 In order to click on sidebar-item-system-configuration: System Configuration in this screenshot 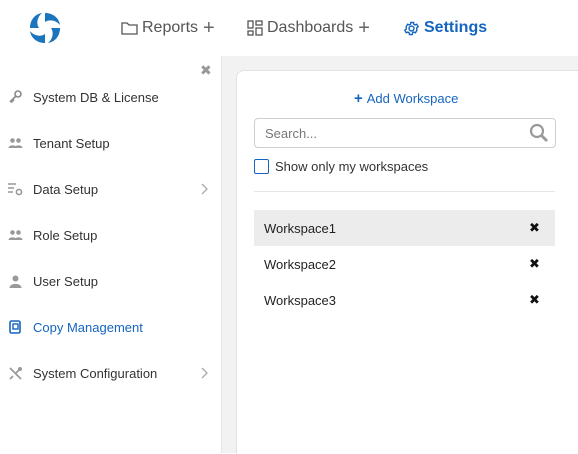, I will do `click(110, 373)`.